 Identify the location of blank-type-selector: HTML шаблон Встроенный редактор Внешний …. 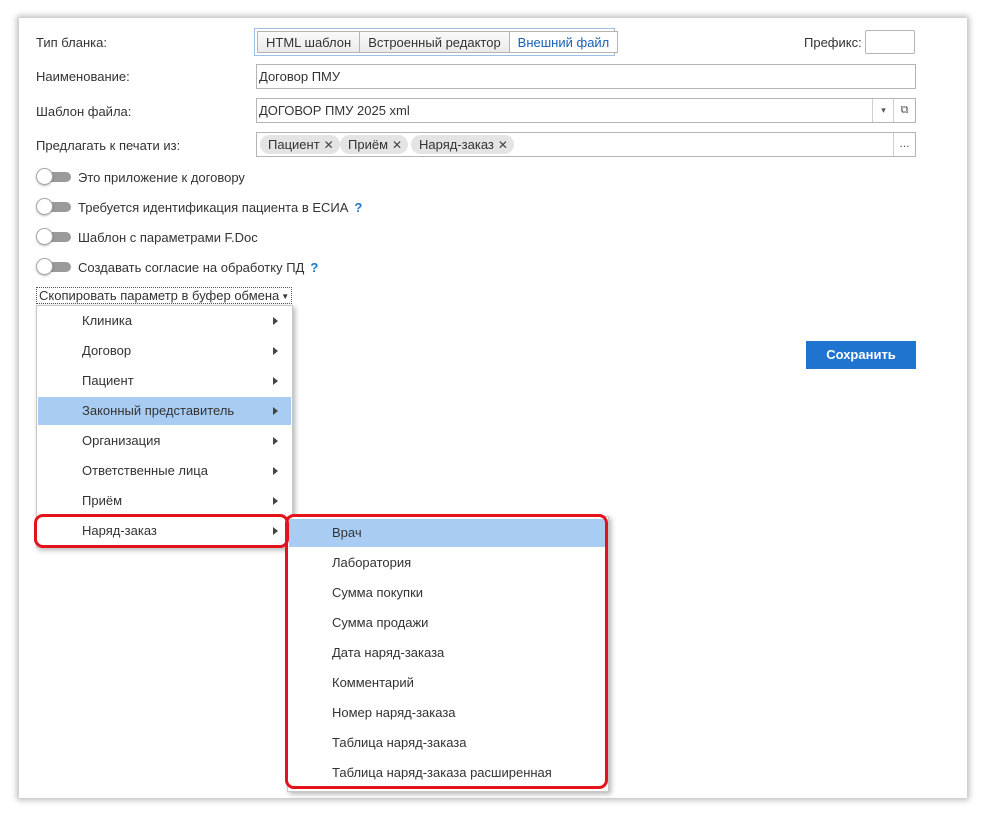
(436, 42).